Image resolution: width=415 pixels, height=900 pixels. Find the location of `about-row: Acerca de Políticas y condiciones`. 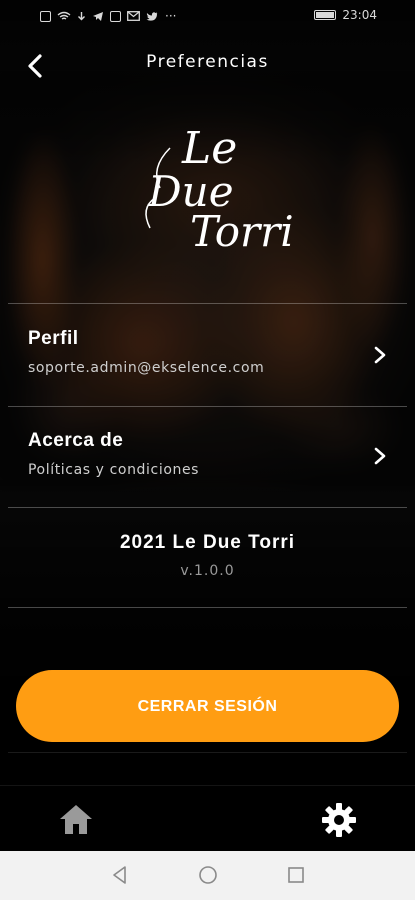

about-row: Acerca de Políticas y condiciones is located at coordinates (207, 457).